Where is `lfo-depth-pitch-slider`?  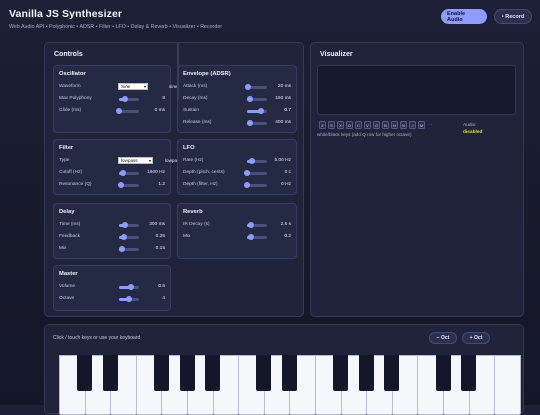 lfo-depth-pitch-slider is located at coordinates (255, 173).